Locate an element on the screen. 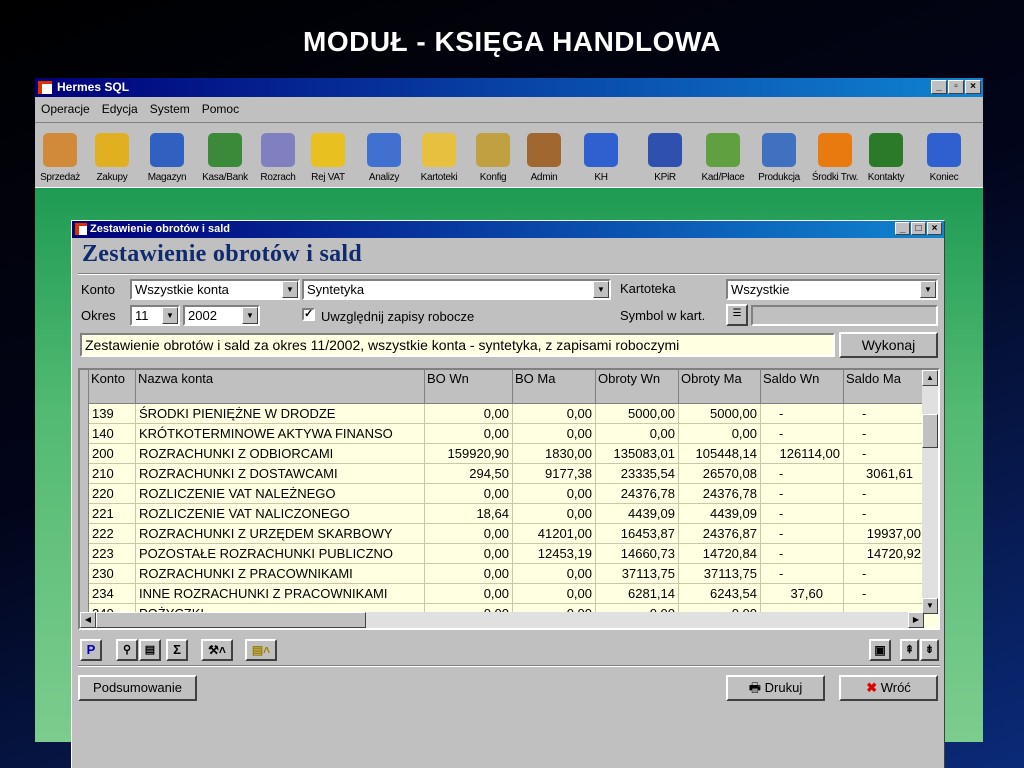  child-titlebar: Zestawienie obrotów i sald _ □ × is located at coordinates (508, 229).